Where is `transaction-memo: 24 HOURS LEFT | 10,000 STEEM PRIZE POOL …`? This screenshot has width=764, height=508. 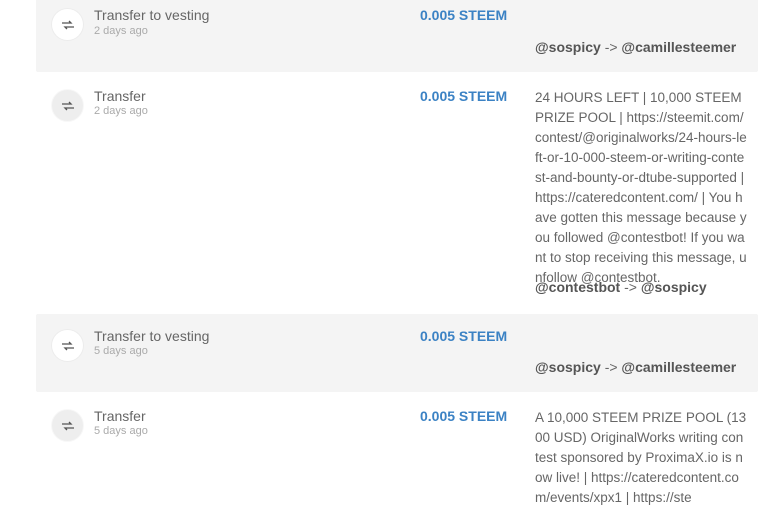 transaction-memo: 24 HOURS LEFT | 10,000 STEEM PRIZE POOL … is located at coordinates (641, 187).